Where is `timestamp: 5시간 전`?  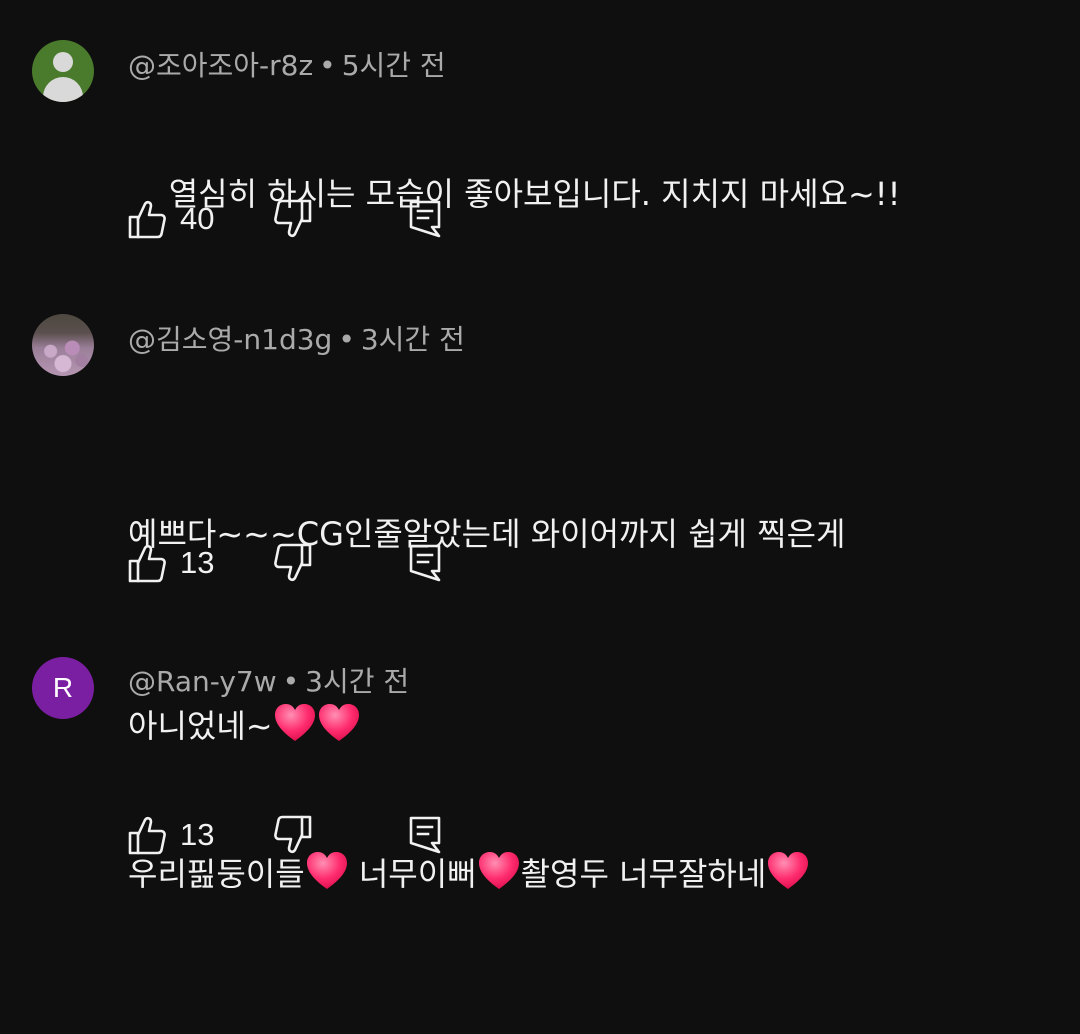
timestamp: 5시간 전 is located at coordinates (394, 65).